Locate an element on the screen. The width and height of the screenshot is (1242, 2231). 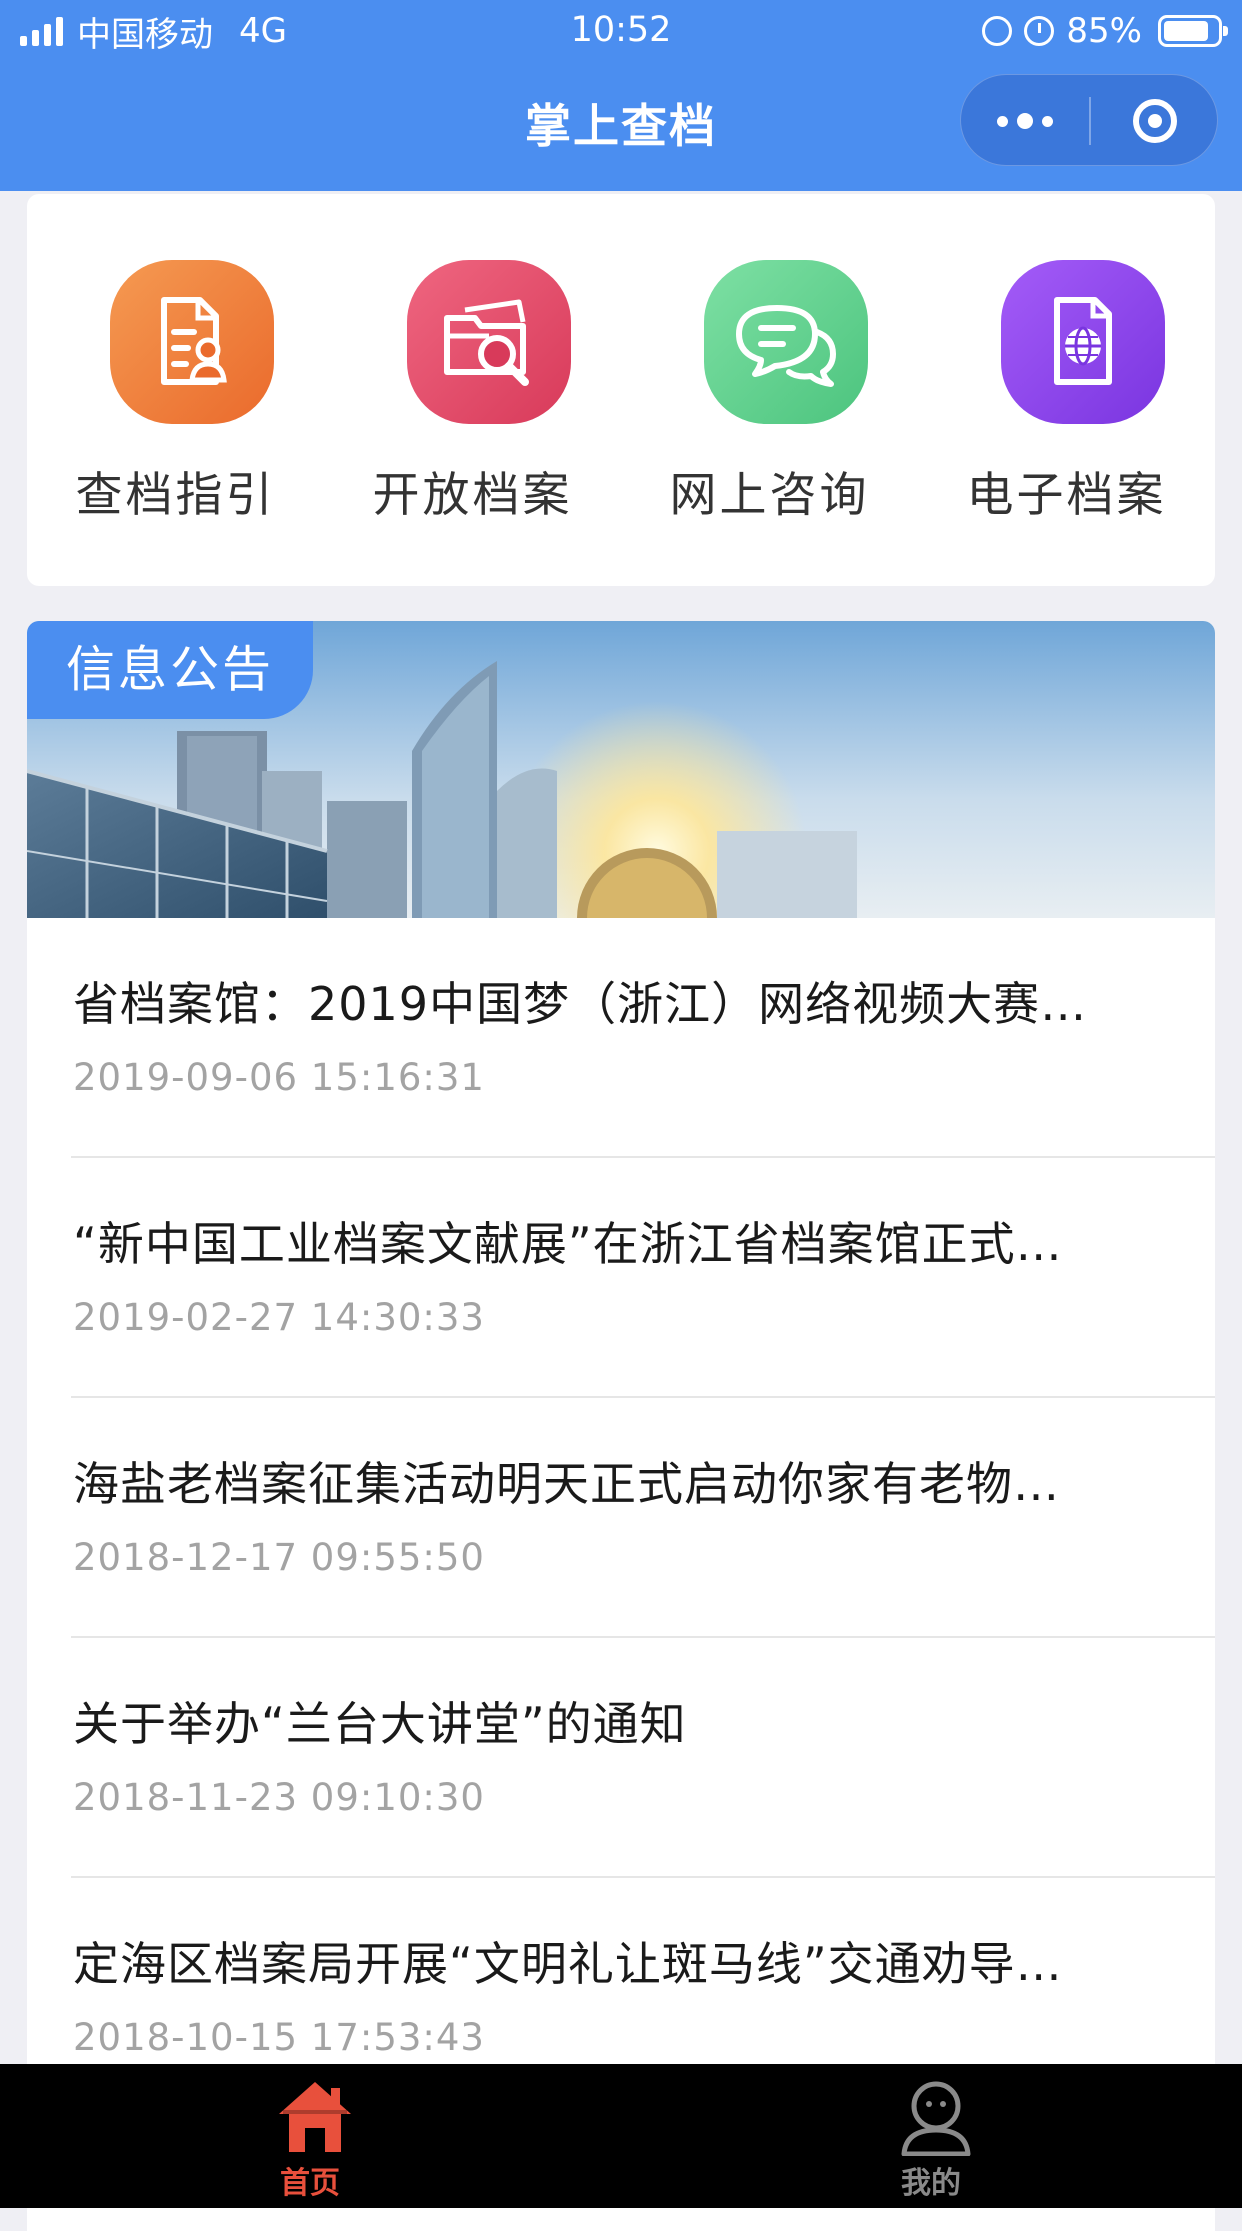
chat-bubbles-icon is located at coordinates (786, 342).